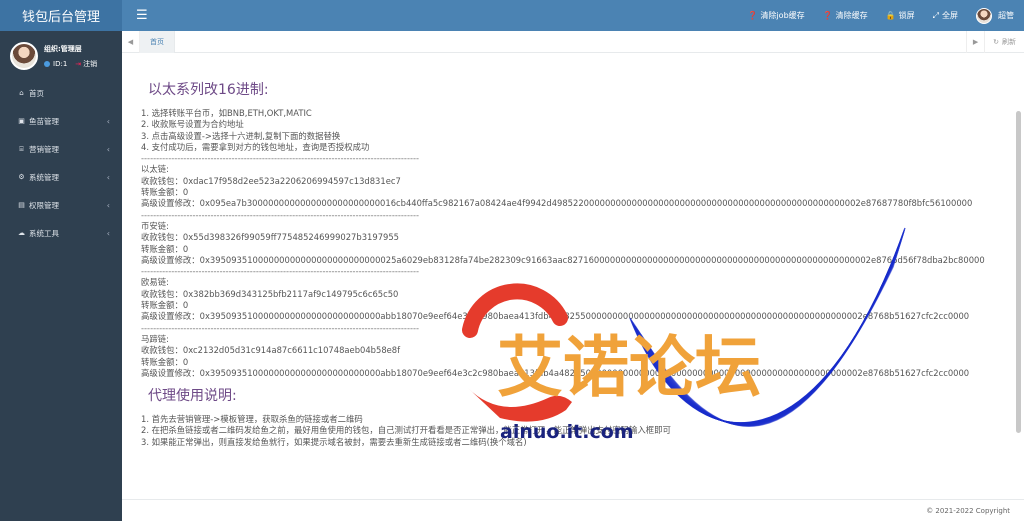 The image size is (1024, 521). Describe the element at coordinates (61, 205) in the screenshot. I see `sidebar-item-permission: ▤ 权限管理 ‹` at that location.